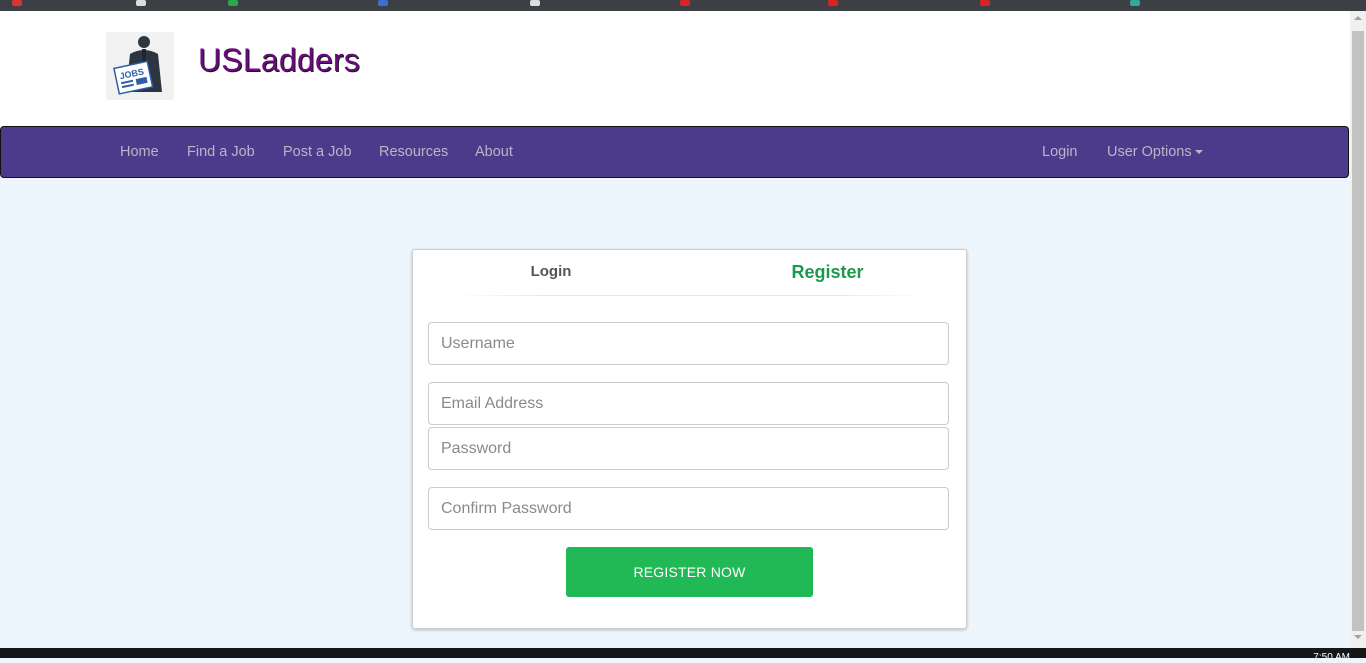 This screenshot has height=663, width=1366. I want to click on brand-title: USLadders, so click(279, 60).